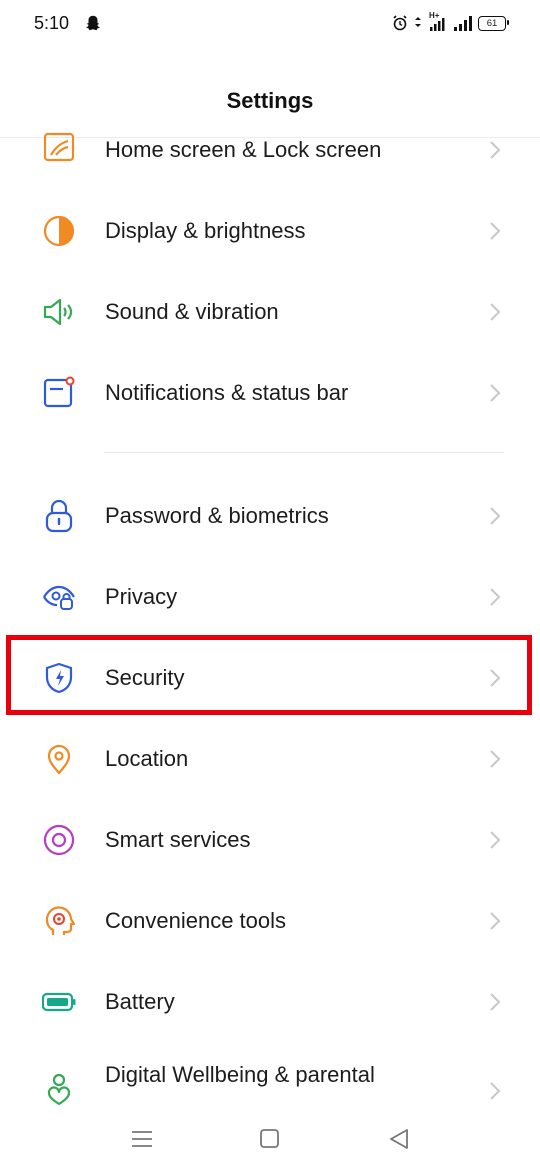 Image resolution: width=540 pixels, height=1170 pixels. I want to click on settings-item-label: Security, so click(145, 677).